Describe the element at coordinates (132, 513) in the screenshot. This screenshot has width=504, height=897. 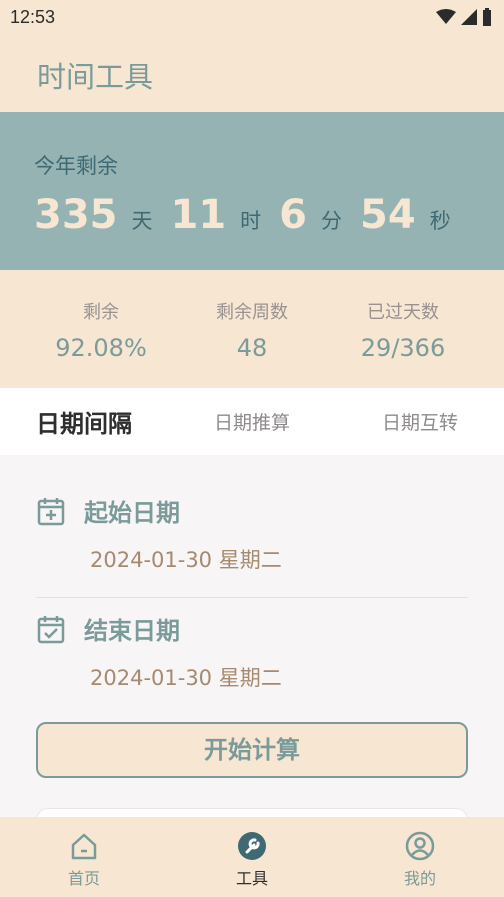
I see `start-date-title: 起始日期` at that location.